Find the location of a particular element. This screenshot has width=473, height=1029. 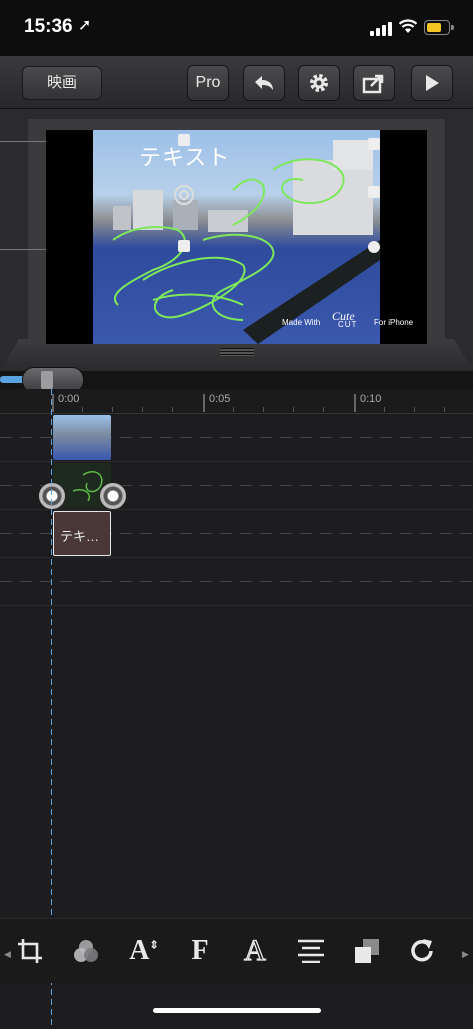

target-icon is located at coordinates (184, 195).